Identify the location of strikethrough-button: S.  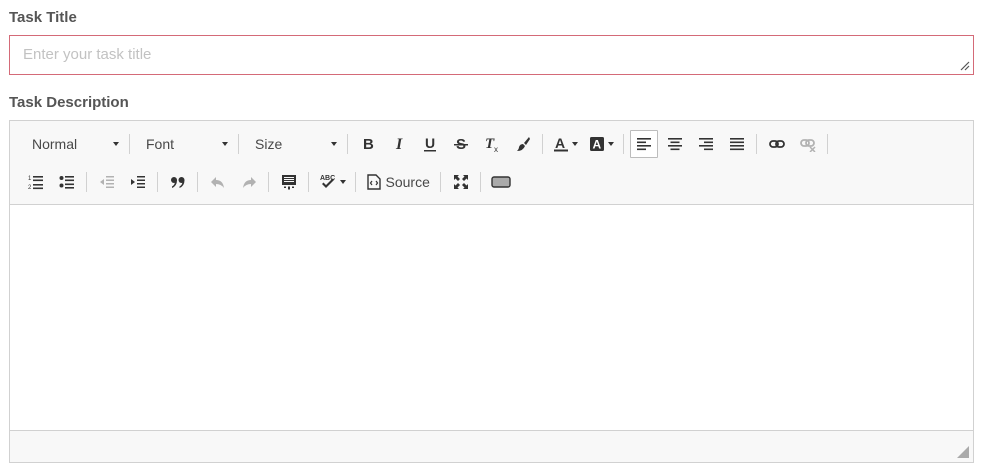
(461, 144).